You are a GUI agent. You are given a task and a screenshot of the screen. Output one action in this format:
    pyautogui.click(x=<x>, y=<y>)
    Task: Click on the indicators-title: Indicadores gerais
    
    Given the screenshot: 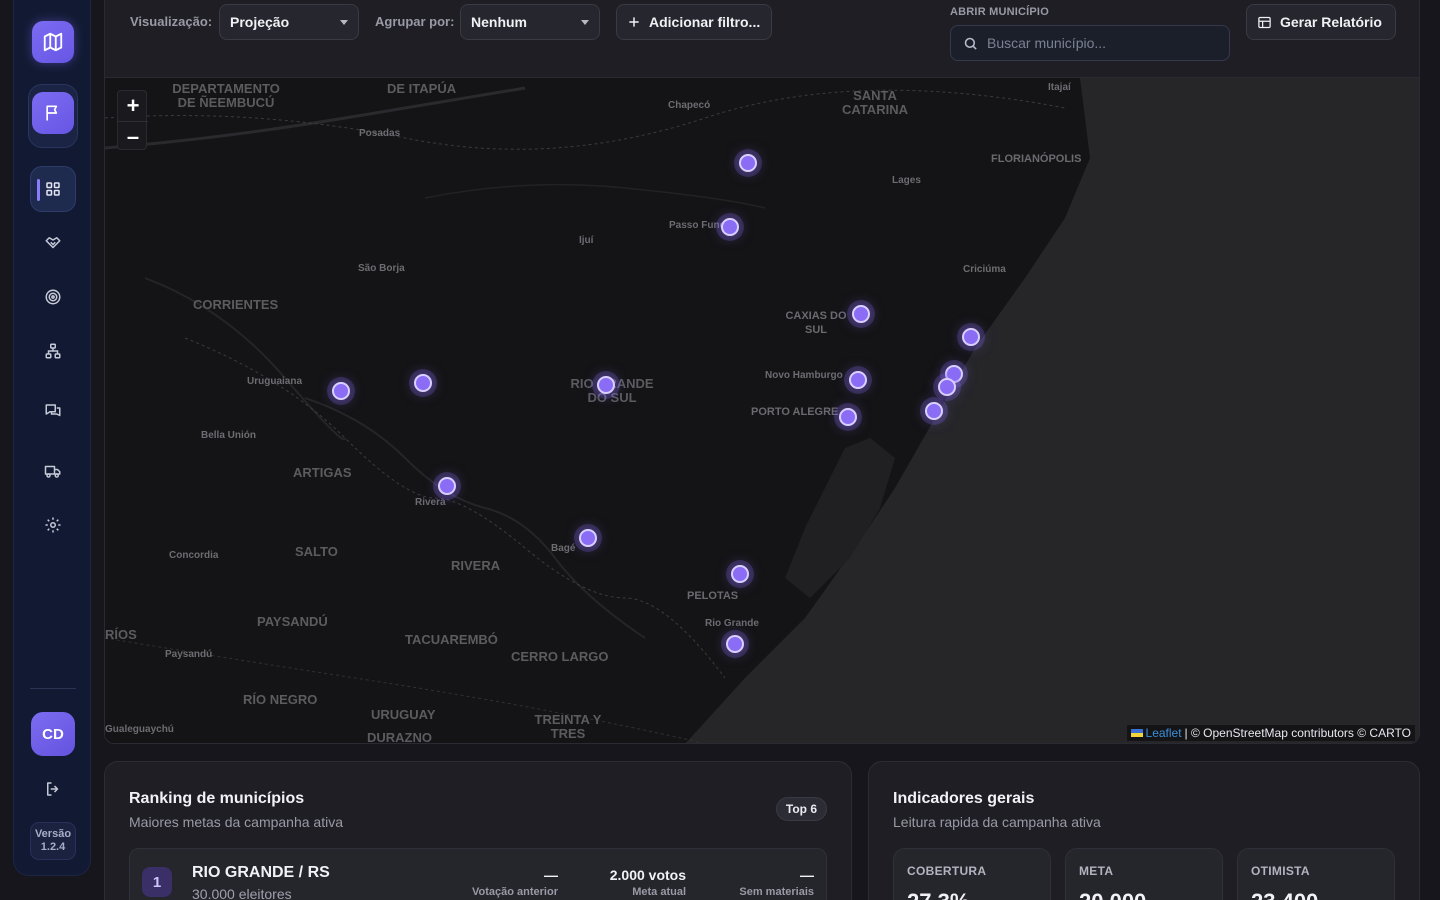 What is the action you would take?
    pyautogui.click(x=964, y=798)
    